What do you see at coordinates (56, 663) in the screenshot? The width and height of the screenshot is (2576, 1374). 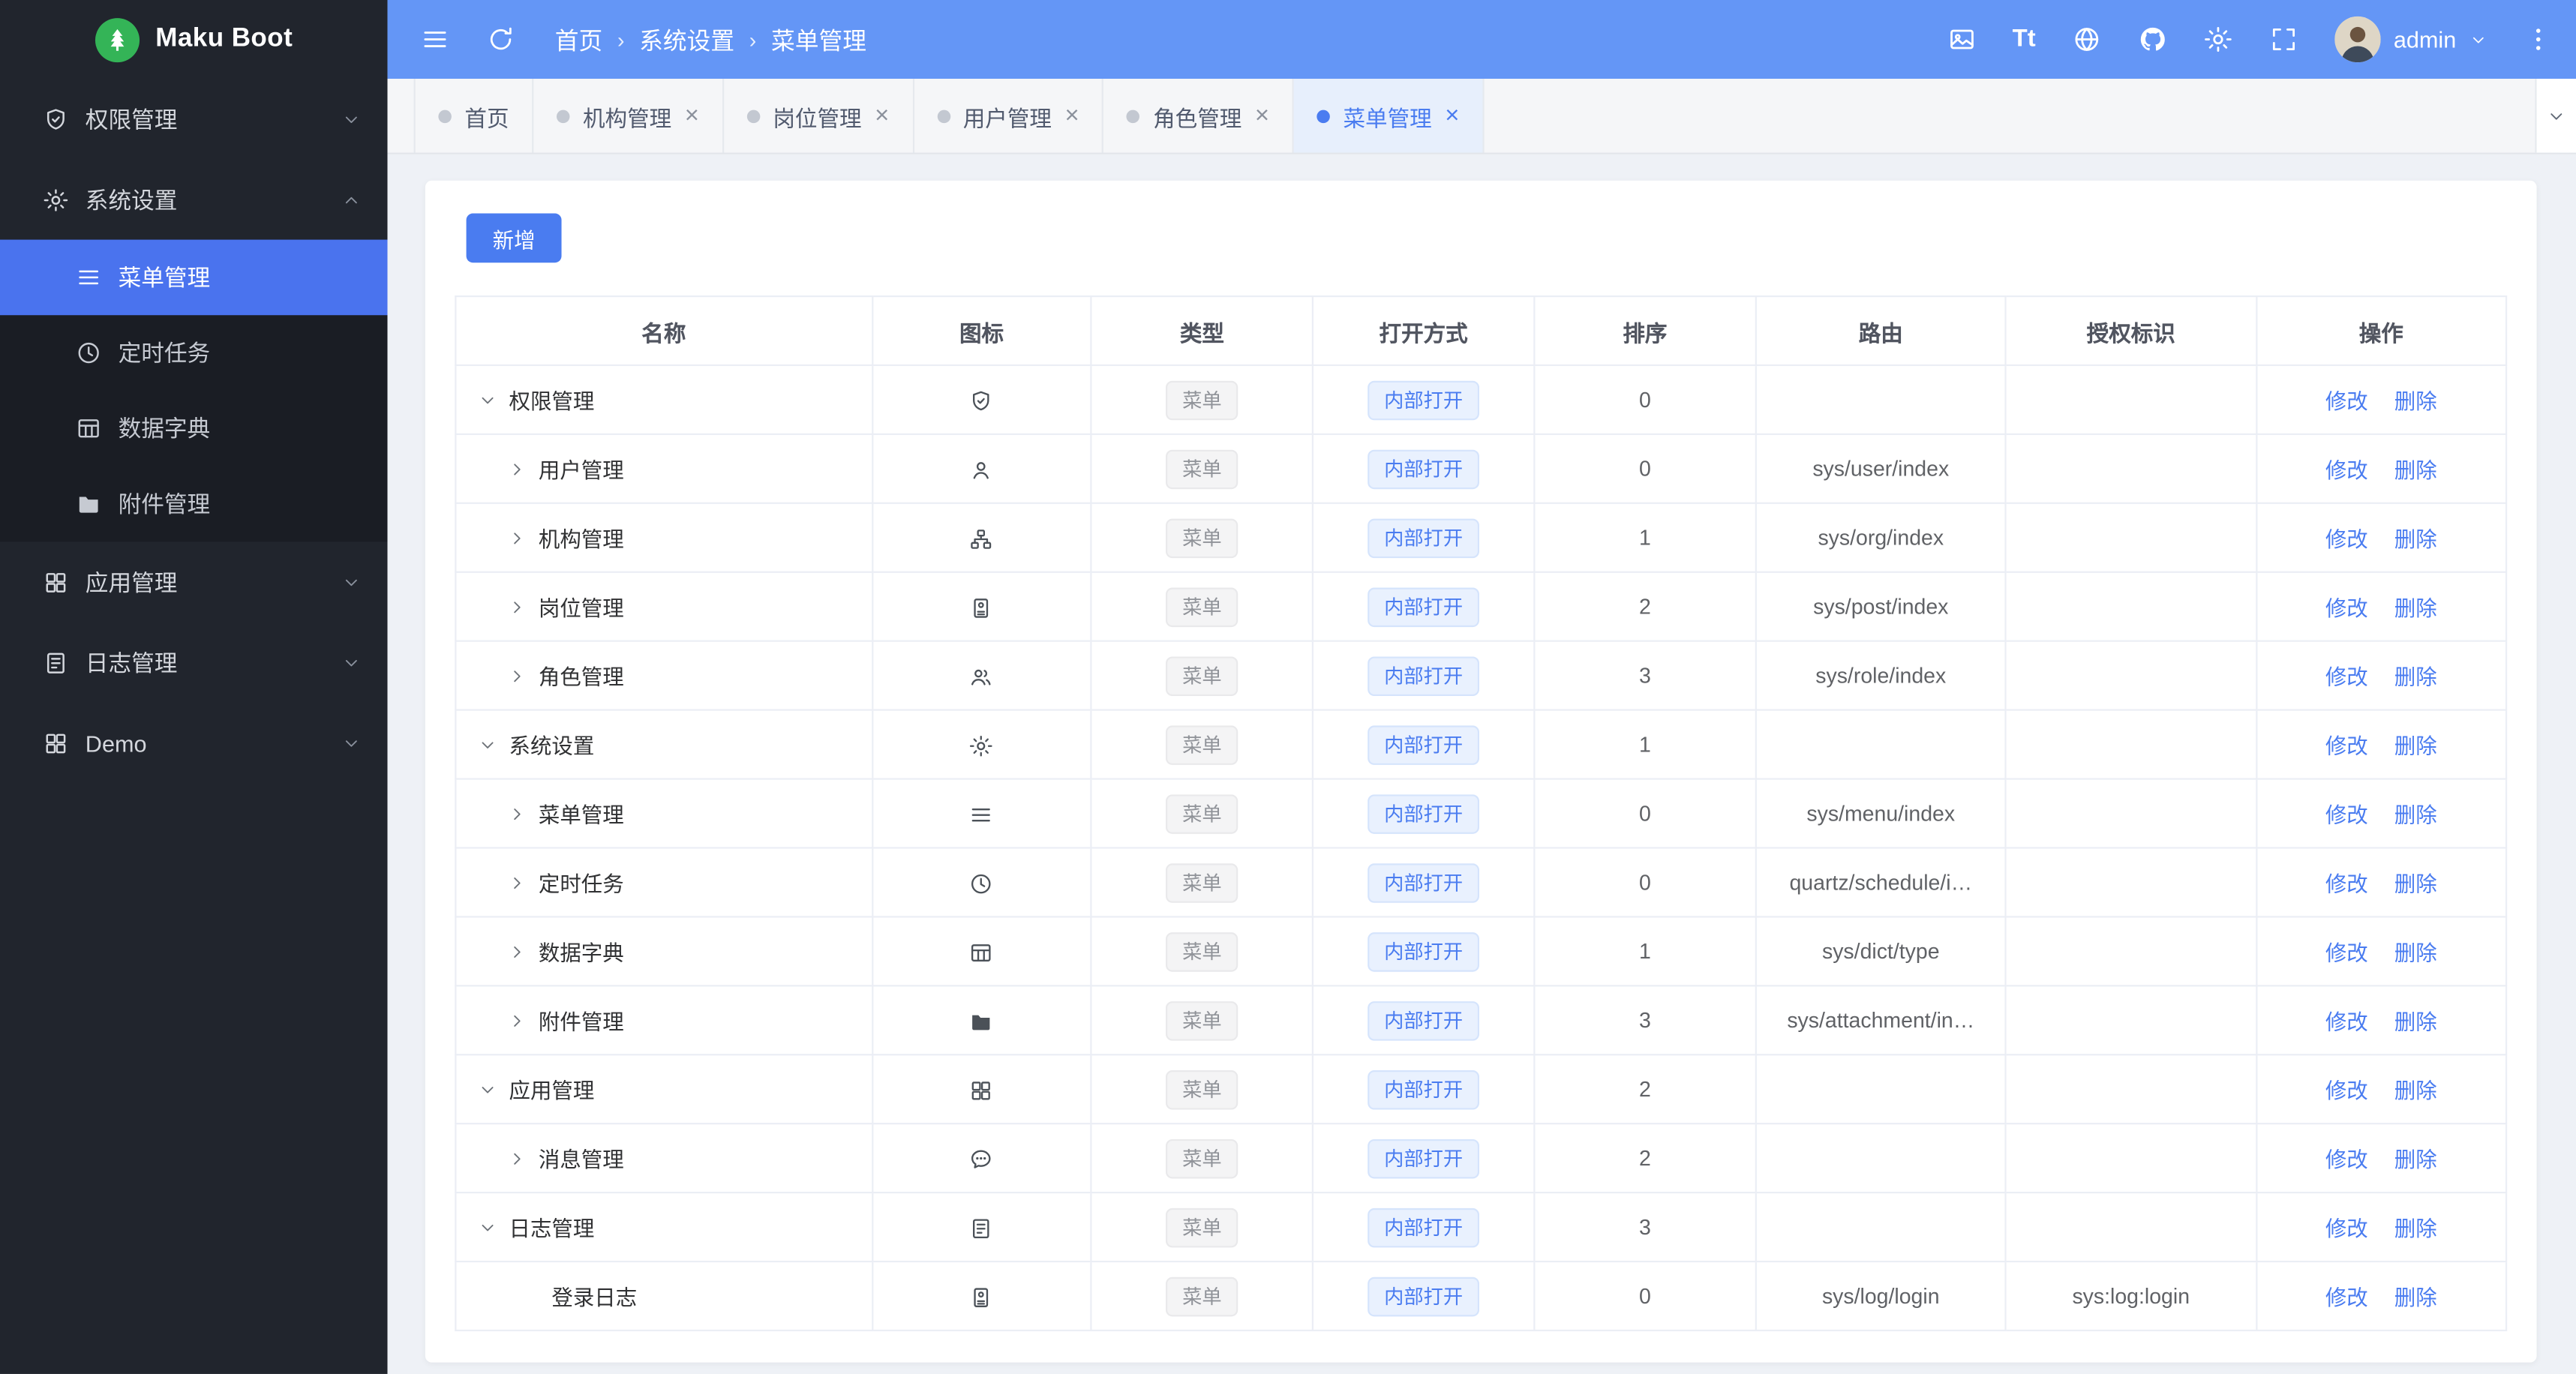 I see `log-file-icon` at bounding box center [56, 663].